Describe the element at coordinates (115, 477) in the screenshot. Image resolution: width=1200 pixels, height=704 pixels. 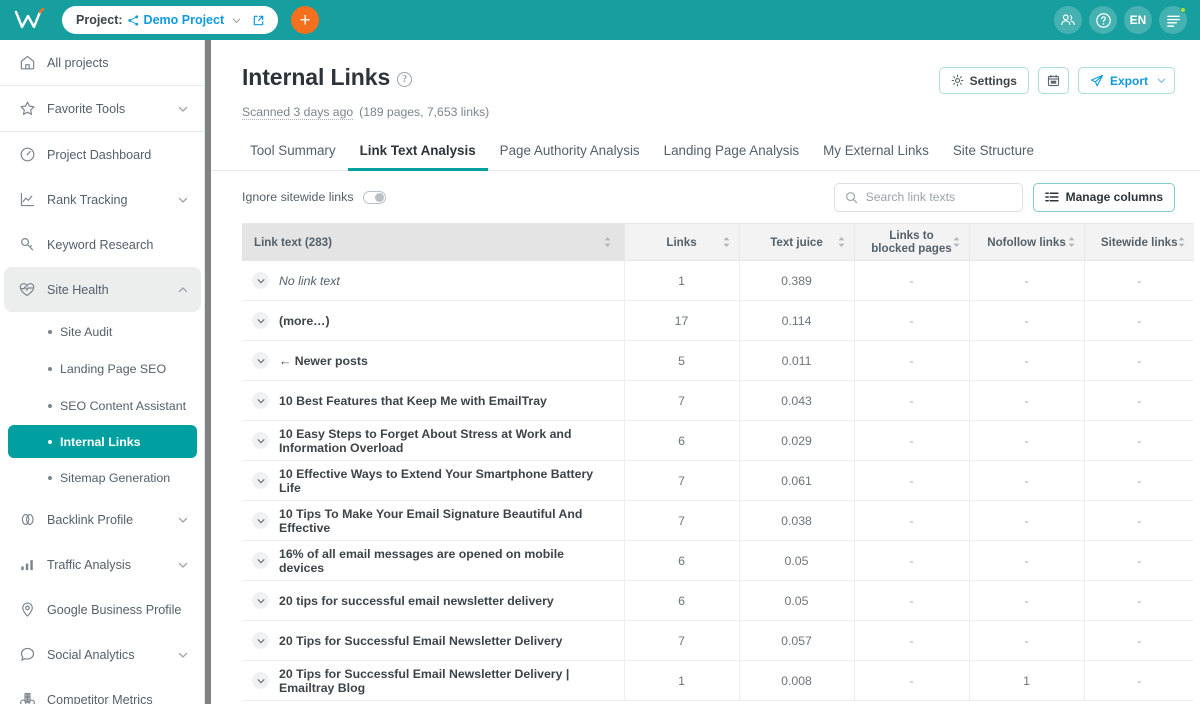
I see `sidebar-subitem-label: Sitemap Generation` at that location.